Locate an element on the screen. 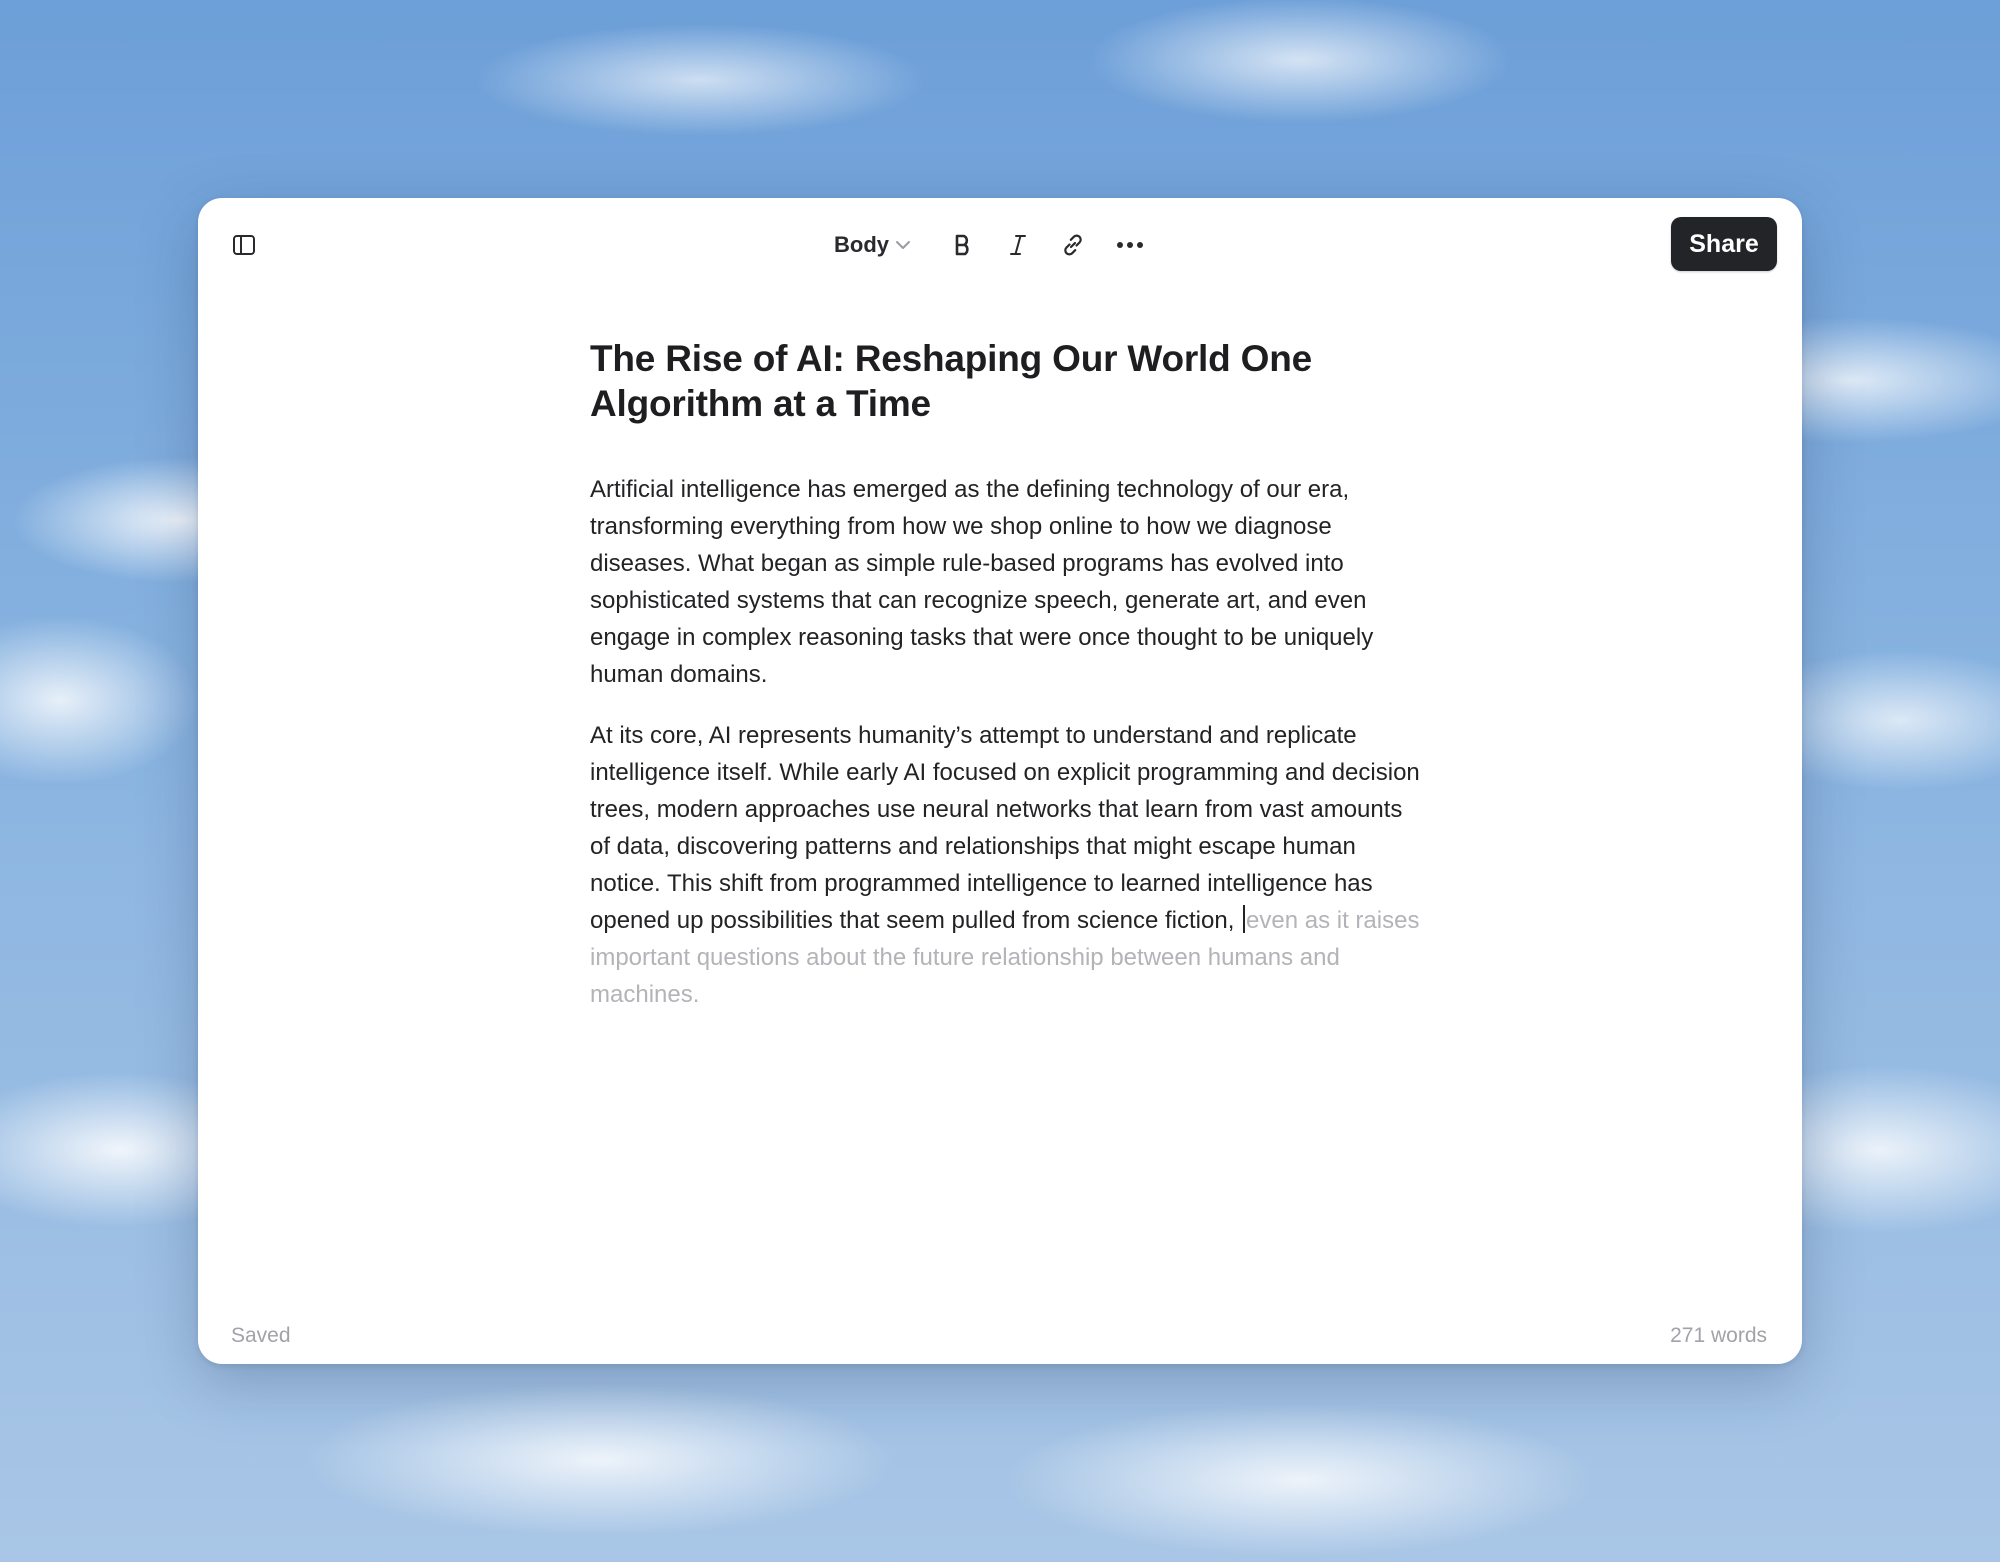  link-icon is located at coordinates (1073, 245).